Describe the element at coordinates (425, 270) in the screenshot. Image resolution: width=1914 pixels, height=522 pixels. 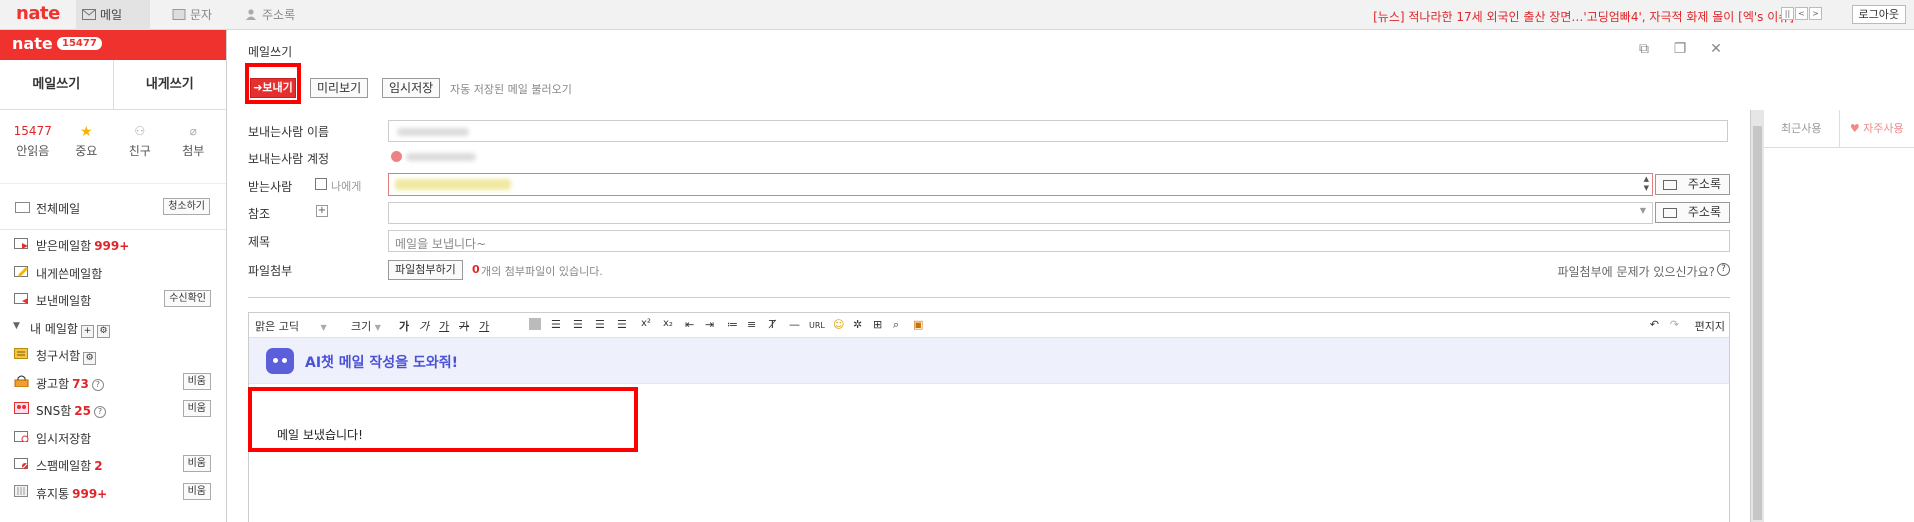
I see `attach-file-button: 파일첨부하기` at that location.